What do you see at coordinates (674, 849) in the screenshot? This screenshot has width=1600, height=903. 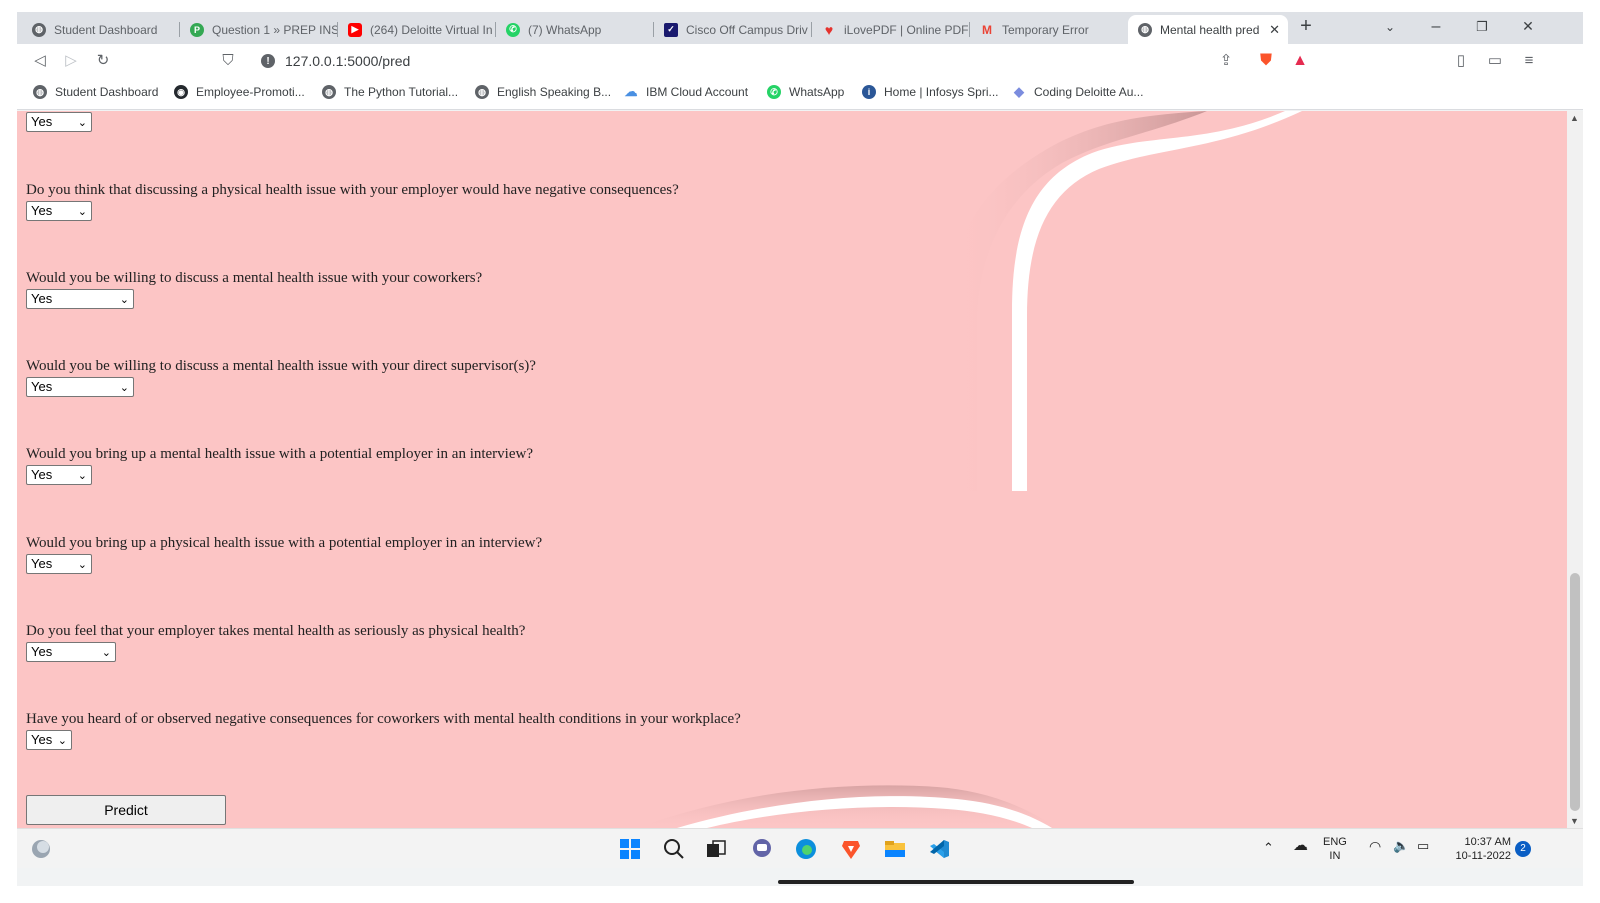 I see `search-icon` at bounding box center [674, 849].